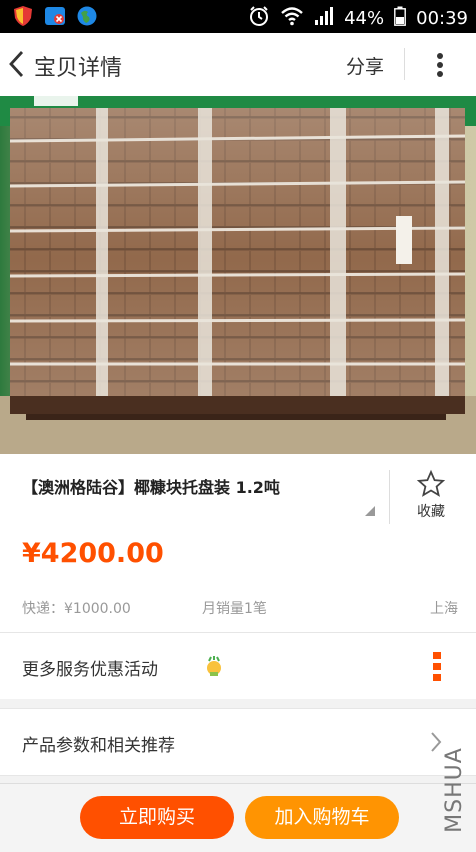 This screenshot has height=852, width=476. Describe the element at coordinates (90, 670) in the screenshot. I see `services-label: 更多服务优惠活动` at that location.